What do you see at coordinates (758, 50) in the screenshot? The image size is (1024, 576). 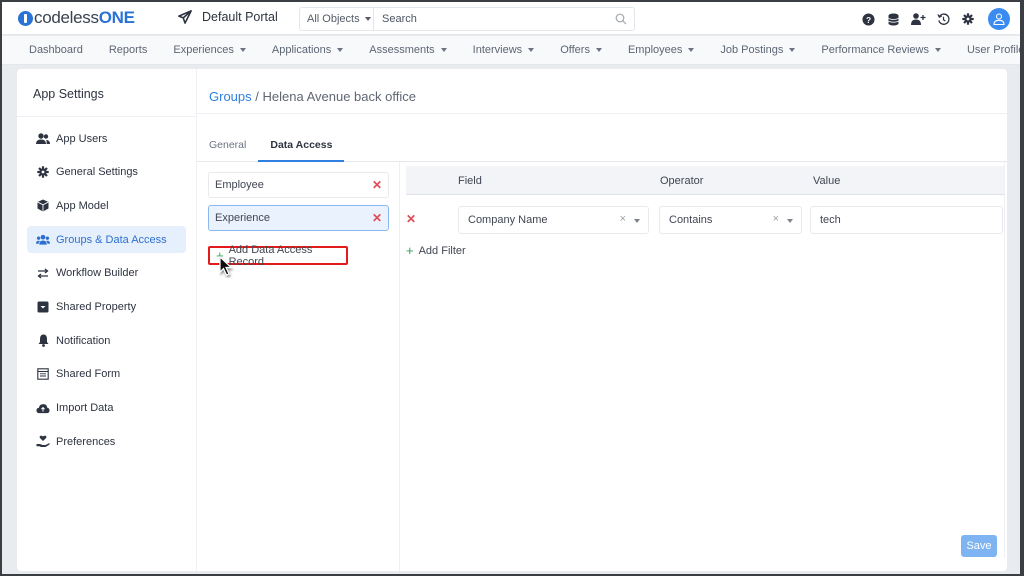 I see `nav-job-postings: Job Postings` at bounding box center [758, 50].